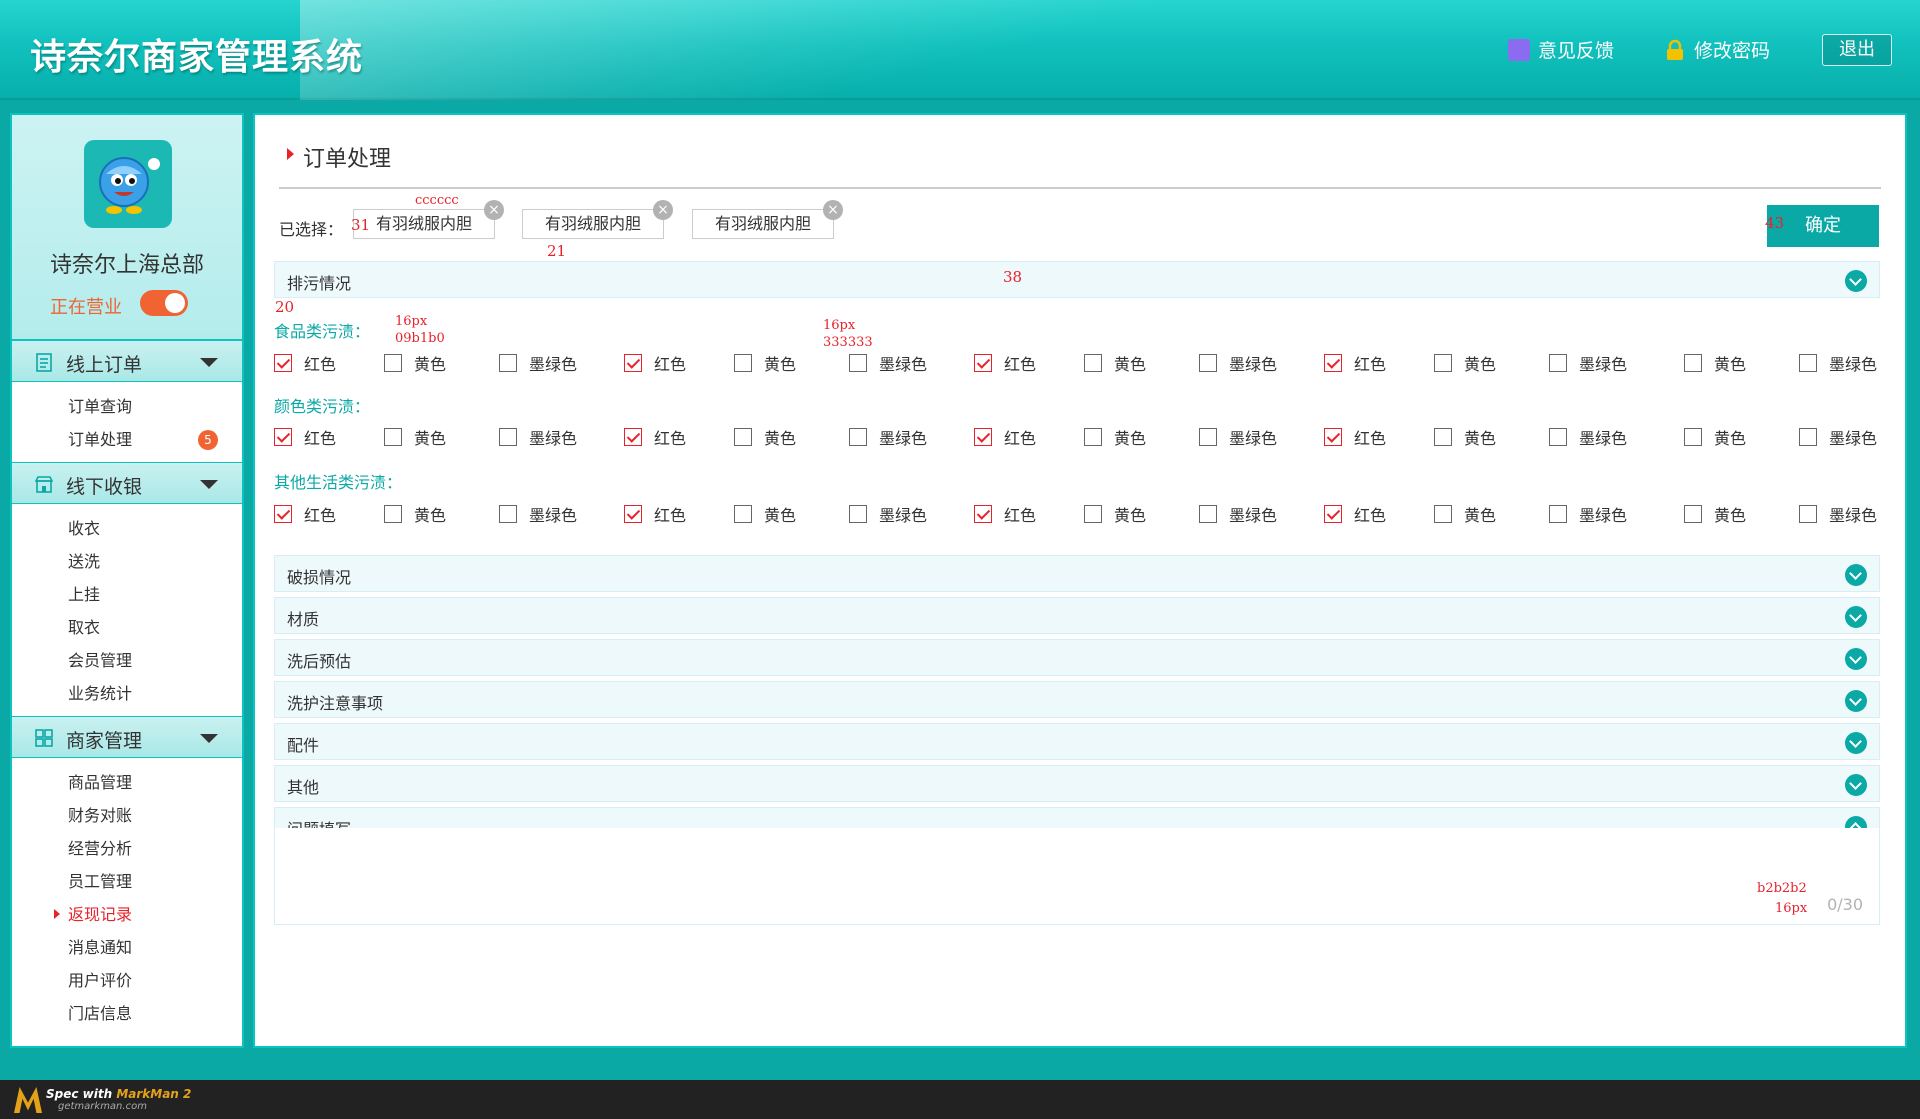 The image size is (1920, 1119). What do you see at coordinates (1077, 783) in the screenshot?
I see `accordion-other: 其他` at bounding box center [1077, 783].